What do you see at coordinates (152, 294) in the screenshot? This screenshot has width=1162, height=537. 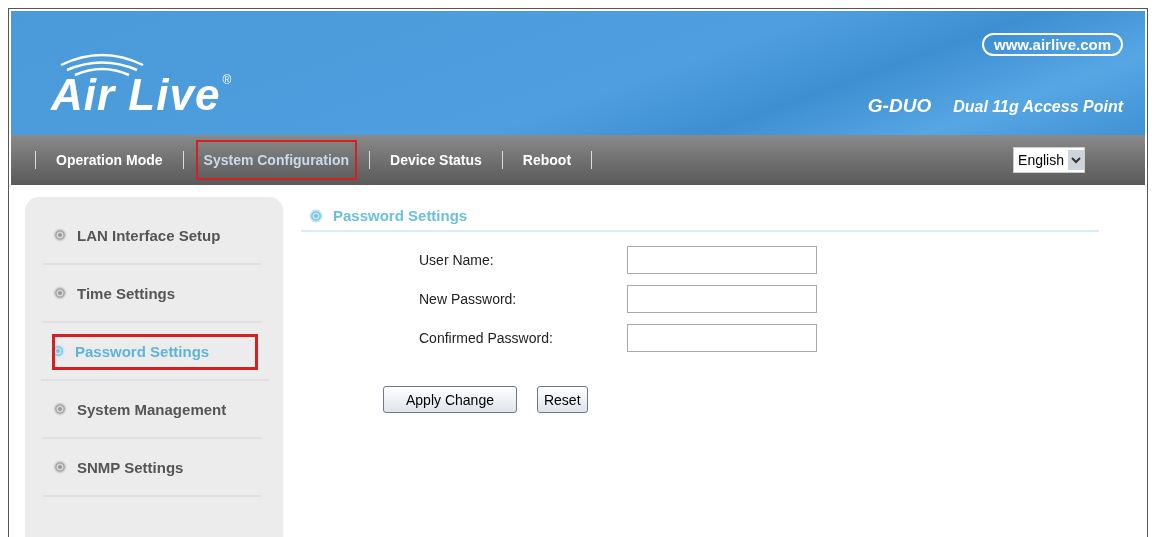 I see `sidebar-item: Time Settings` at bounding box center [152, 294].